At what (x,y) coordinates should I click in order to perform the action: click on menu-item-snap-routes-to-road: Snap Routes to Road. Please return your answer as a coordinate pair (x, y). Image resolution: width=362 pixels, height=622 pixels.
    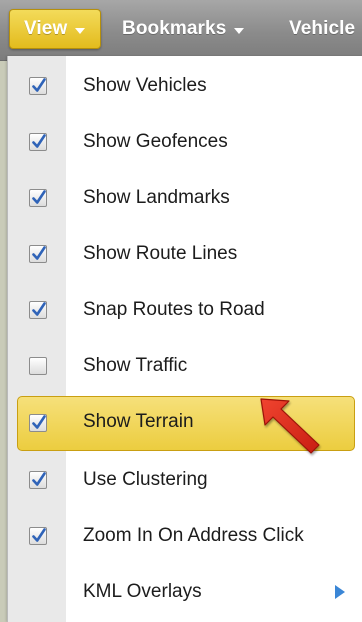
    Looking at the image, I should click on (185, 310).